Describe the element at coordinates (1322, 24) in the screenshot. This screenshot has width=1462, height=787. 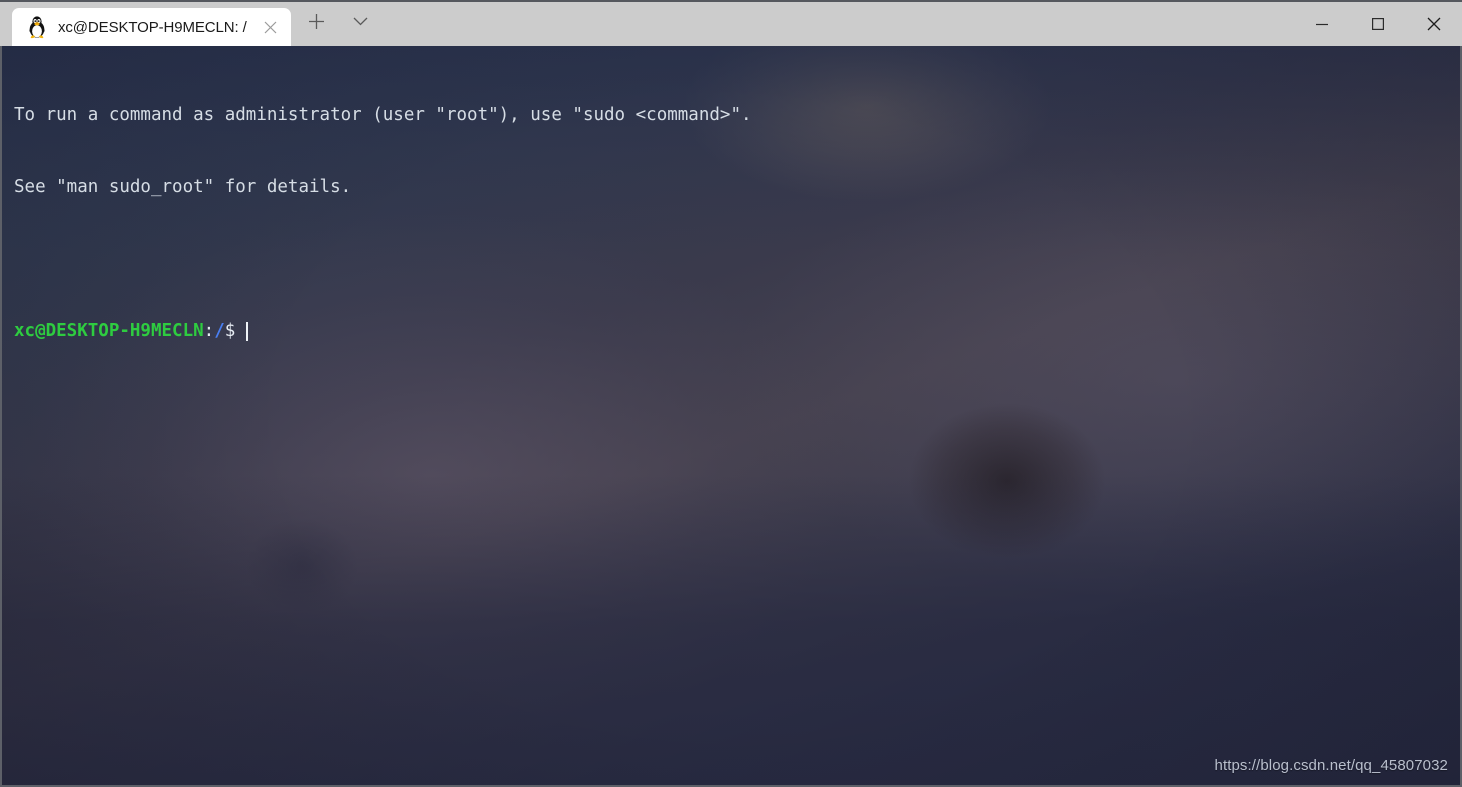
I see `minimize-button` at that location.